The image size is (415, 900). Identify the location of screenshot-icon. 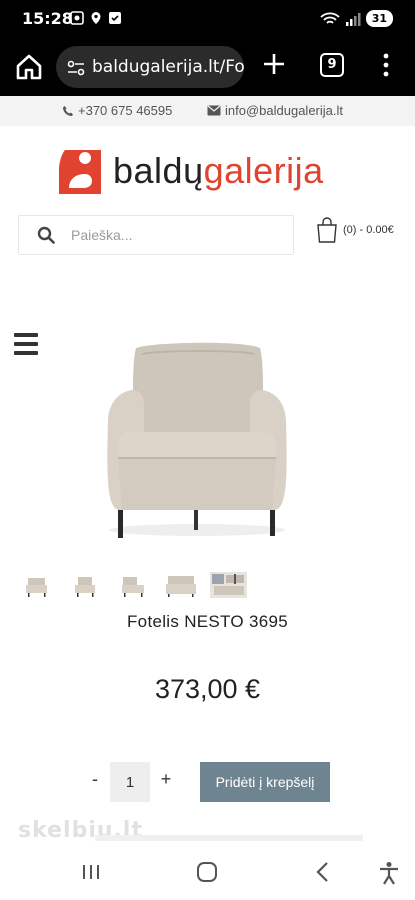
(77, 18).